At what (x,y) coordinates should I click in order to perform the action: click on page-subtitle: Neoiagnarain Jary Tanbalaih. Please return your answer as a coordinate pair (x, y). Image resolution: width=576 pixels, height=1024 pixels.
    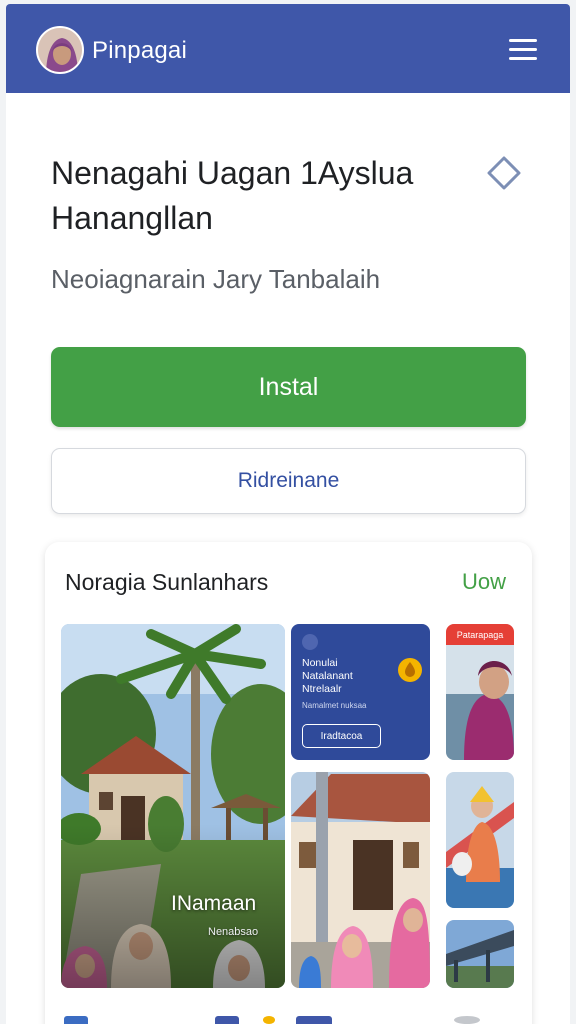
    Looking at the image, I should click on (216, 279).